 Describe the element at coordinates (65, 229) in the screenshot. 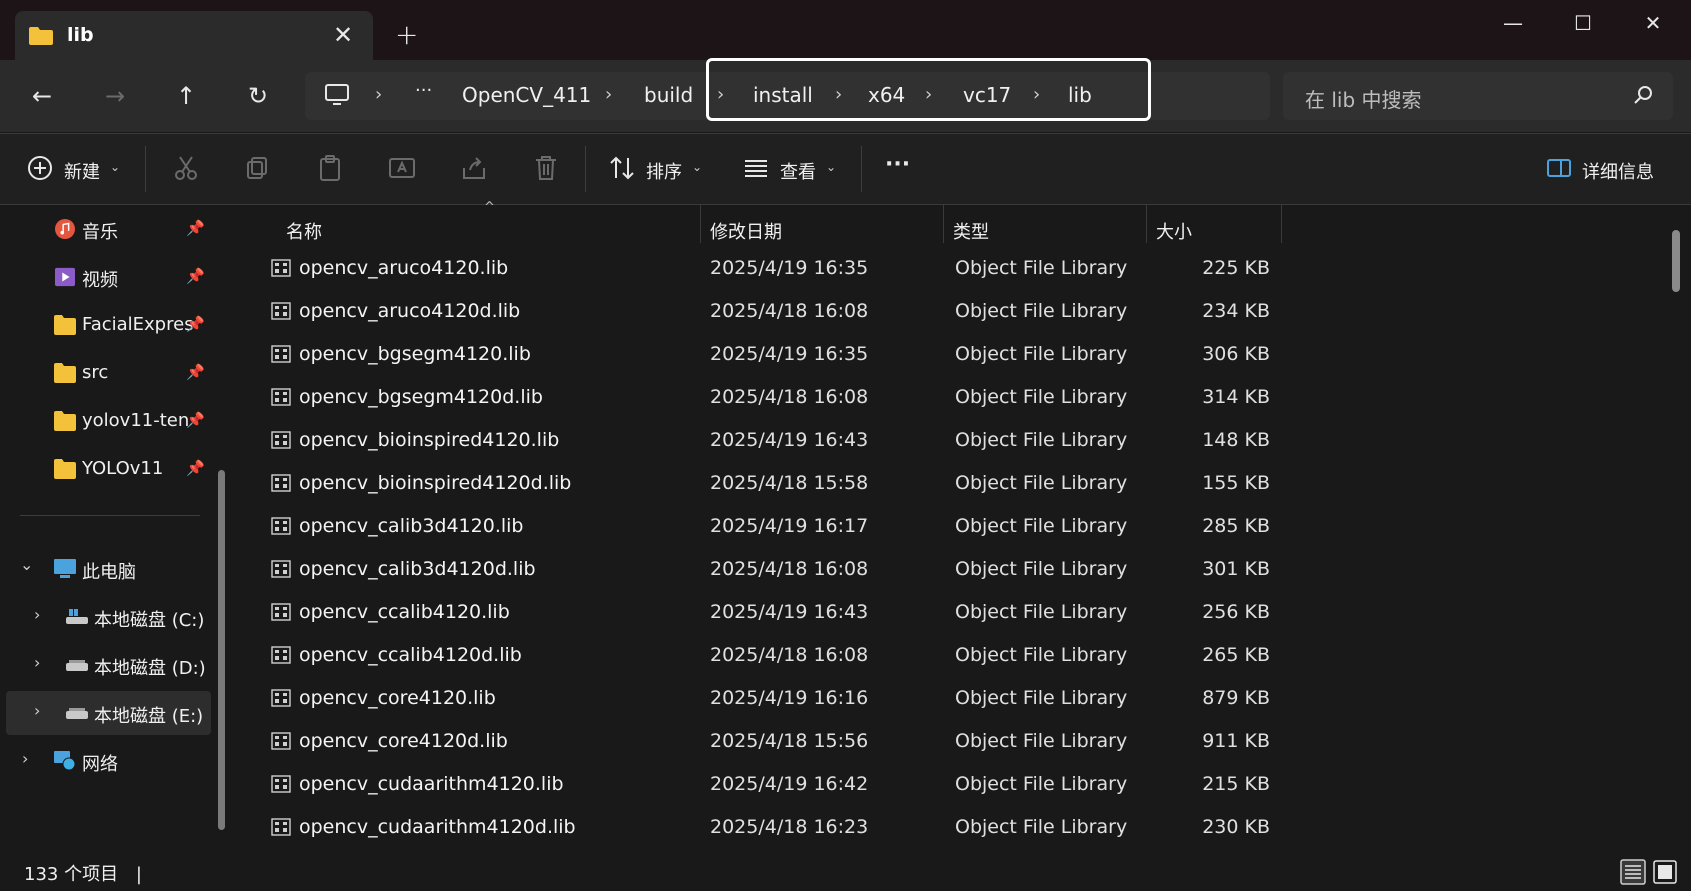

I see `music-icon` at that location.